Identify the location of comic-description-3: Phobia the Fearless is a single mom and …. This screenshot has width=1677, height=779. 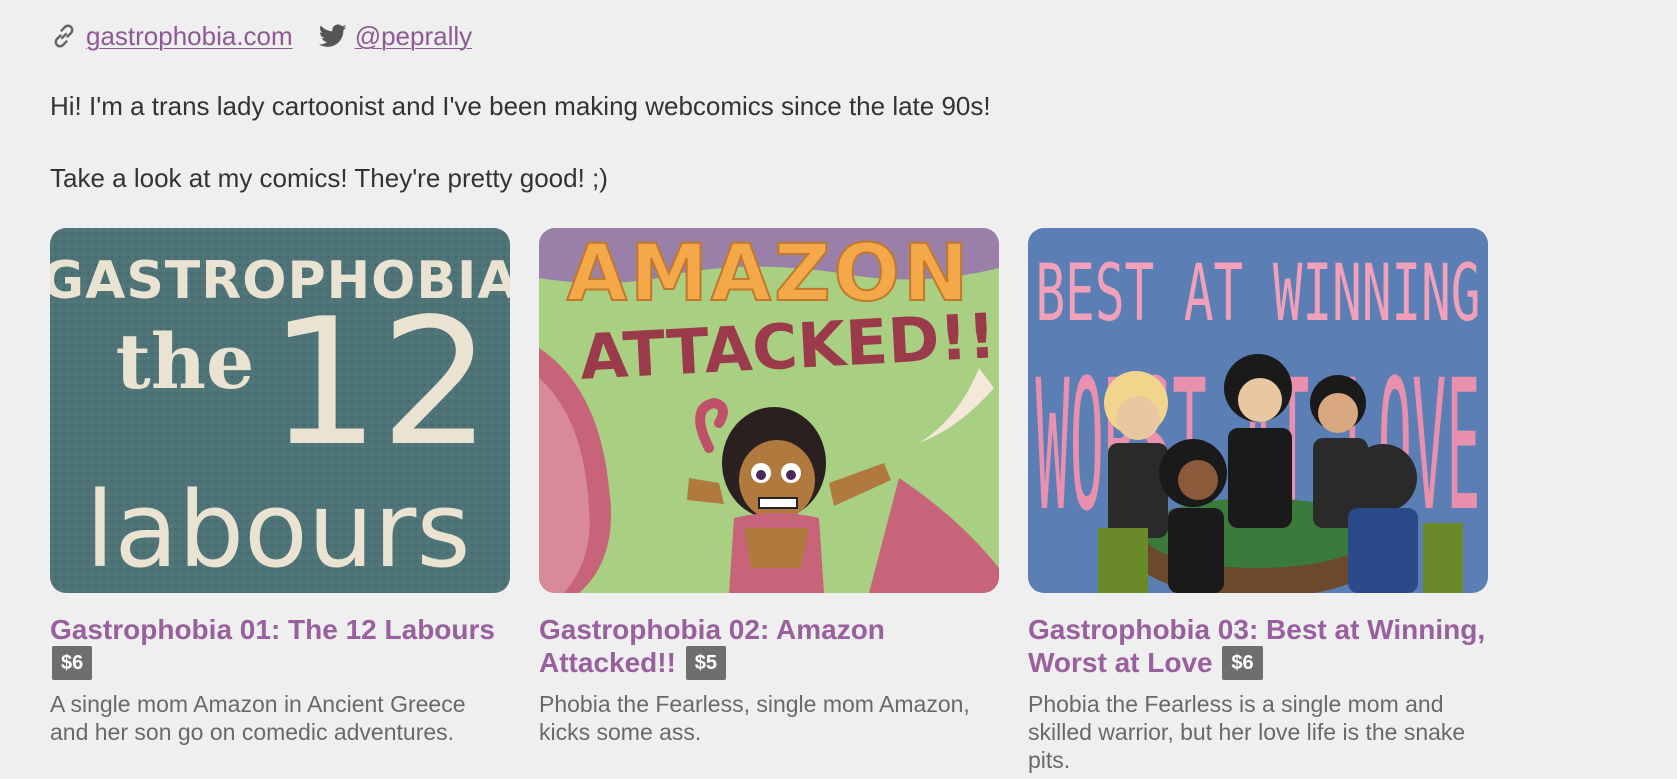
(1247, 731).